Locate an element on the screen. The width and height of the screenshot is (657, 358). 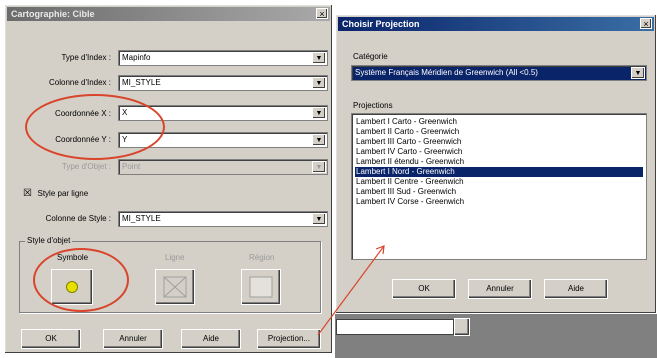
annotation-arrow is located at coordinates (351, 290).